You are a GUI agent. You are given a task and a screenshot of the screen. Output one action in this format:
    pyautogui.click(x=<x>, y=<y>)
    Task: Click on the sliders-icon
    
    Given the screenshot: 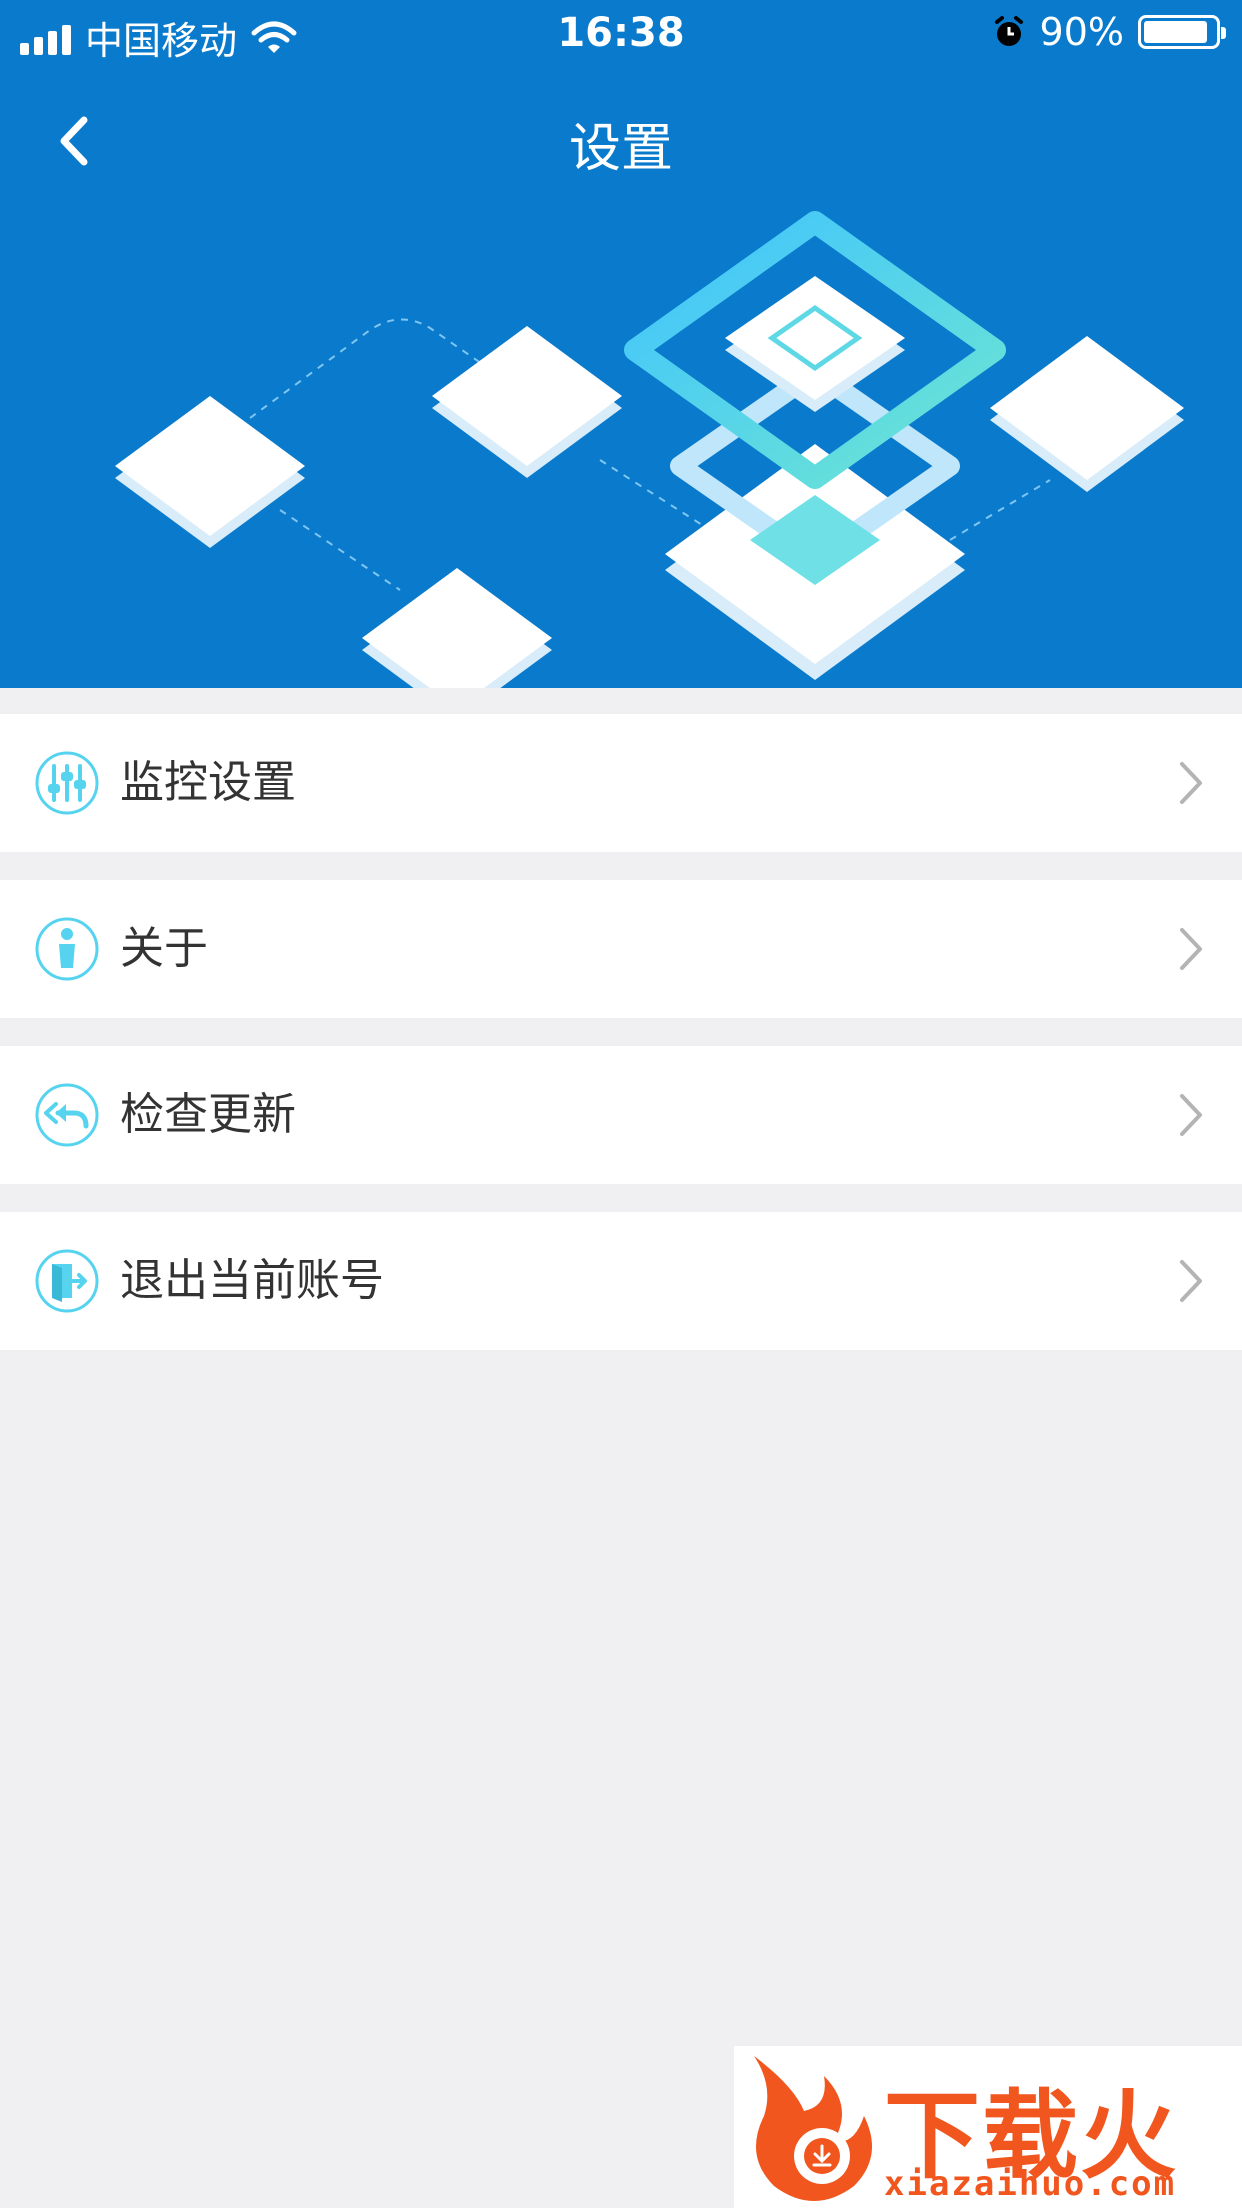 What is the action you would take?
    pyautogui.click(x=67, y=783)
    